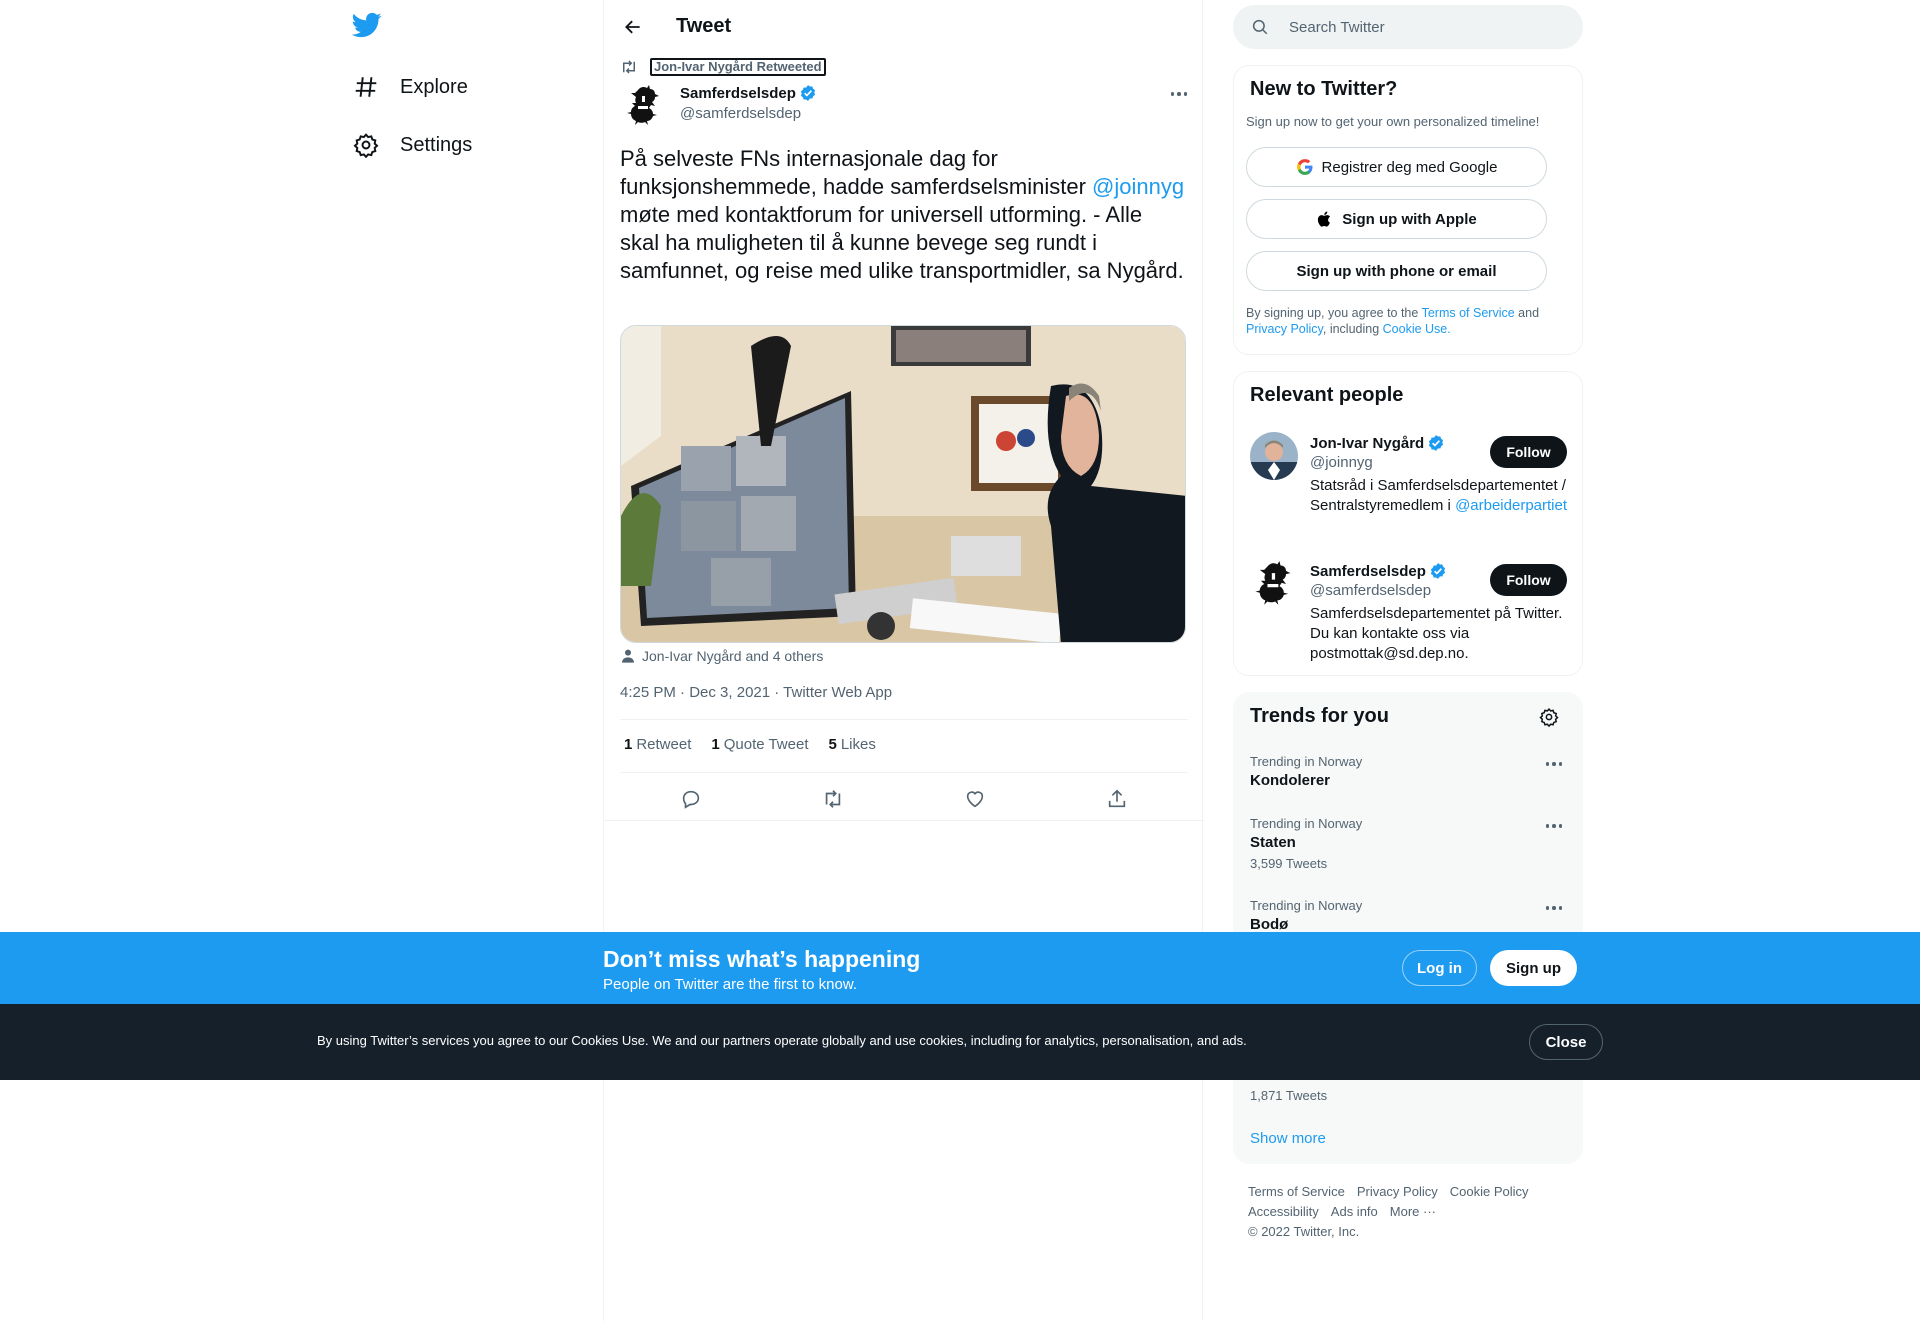 The width and height of the screenshot is (1920, 1321). I want to click on legal-text: By signing up, you agree to the, so click(1334, 313).